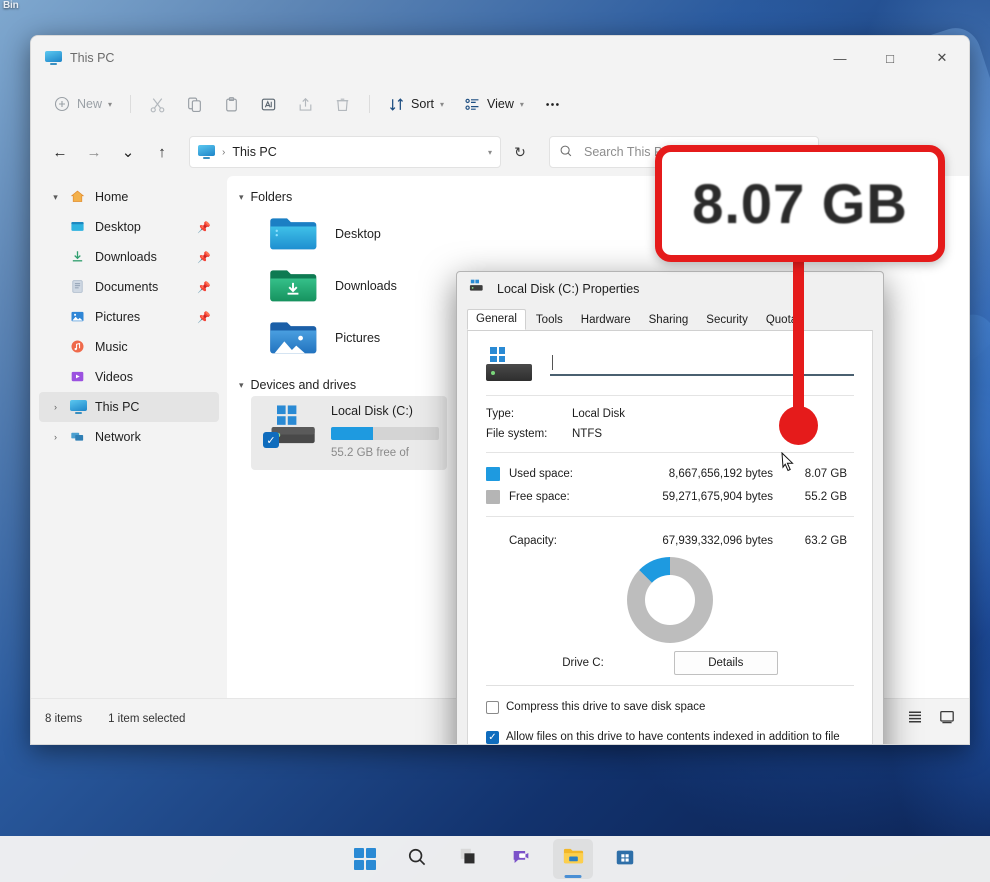 Image resolution: width=990 pixels, height=882 pixels. What do you see at coordinates (840, 58) in the screenshot?
I see `minimize-button: —` at bounding box center [840, 58].